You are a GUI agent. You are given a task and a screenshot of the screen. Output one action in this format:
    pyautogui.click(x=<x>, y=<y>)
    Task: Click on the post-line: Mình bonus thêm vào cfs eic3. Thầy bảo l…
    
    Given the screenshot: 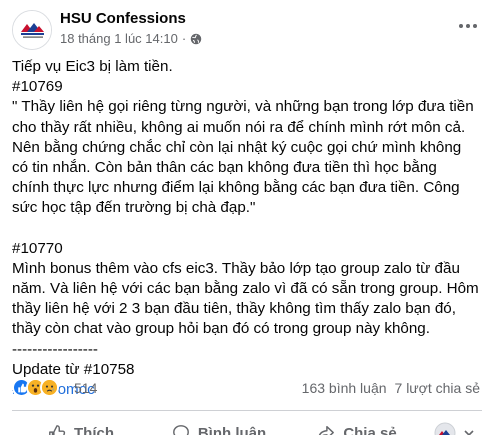 What is the action you would take?
    pyautogui.click(x=236, y=268)
    